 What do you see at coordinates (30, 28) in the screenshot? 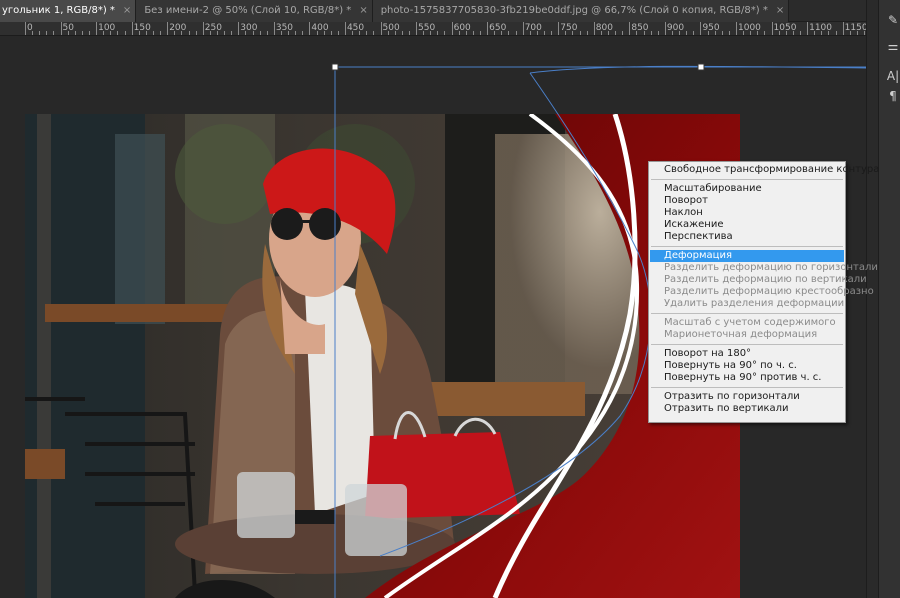
I see `ruler-label: 0` at bounding box center [30, 28].